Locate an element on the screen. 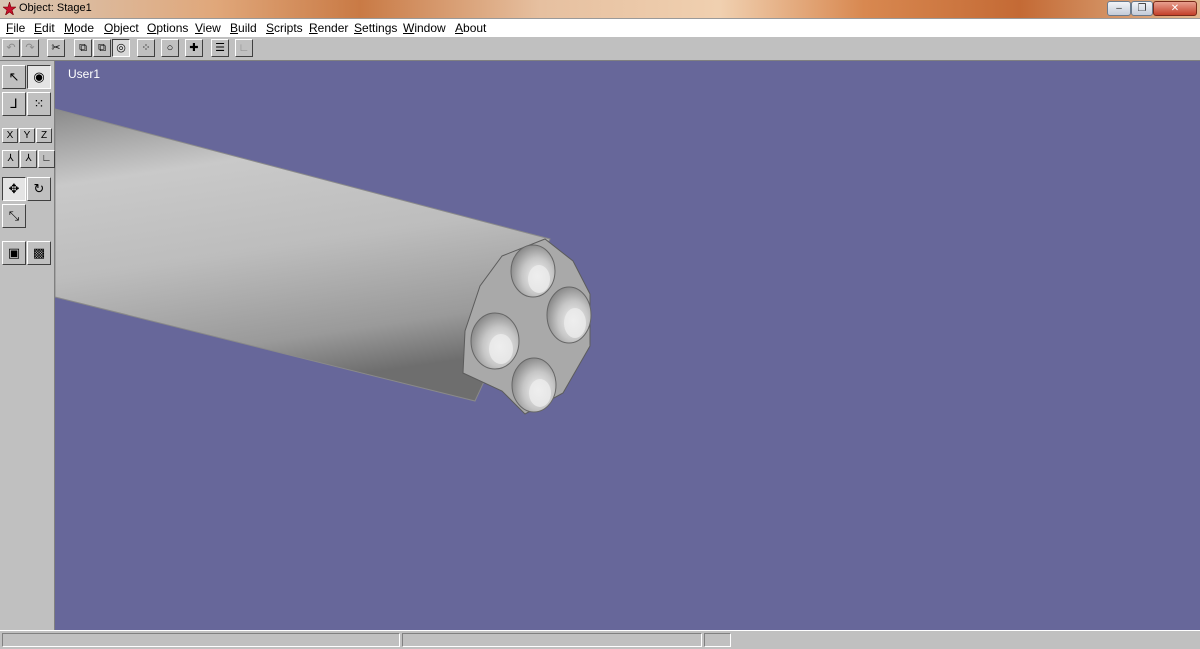  mirror-right-icon: ⅄ is located at coordinates (28, 159).